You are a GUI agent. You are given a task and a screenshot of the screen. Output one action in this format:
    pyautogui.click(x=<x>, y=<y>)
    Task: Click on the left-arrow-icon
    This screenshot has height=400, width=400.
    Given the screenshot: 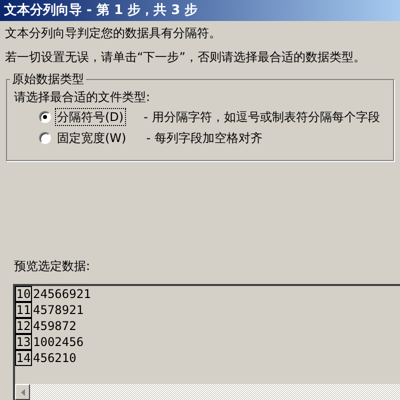 What is the action you would take?
    pyautogui.click(x=22, y=392)
    